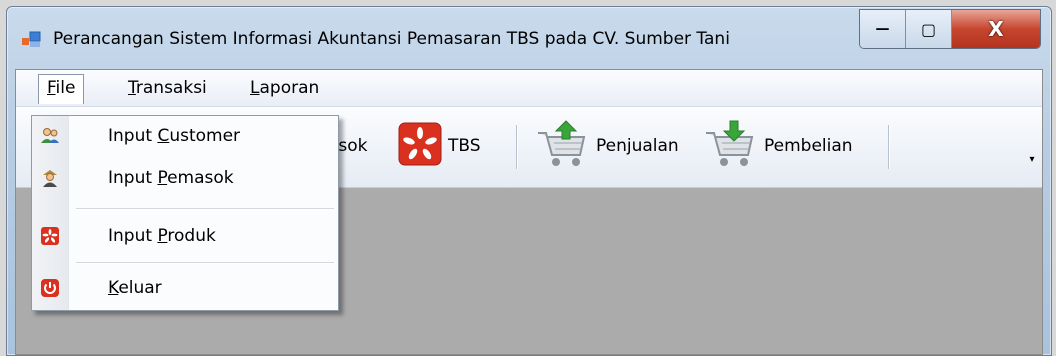 The image size is (1056, 356). I want to click on toolbar-pembelian-label: Pembelian, so click(808, 146).